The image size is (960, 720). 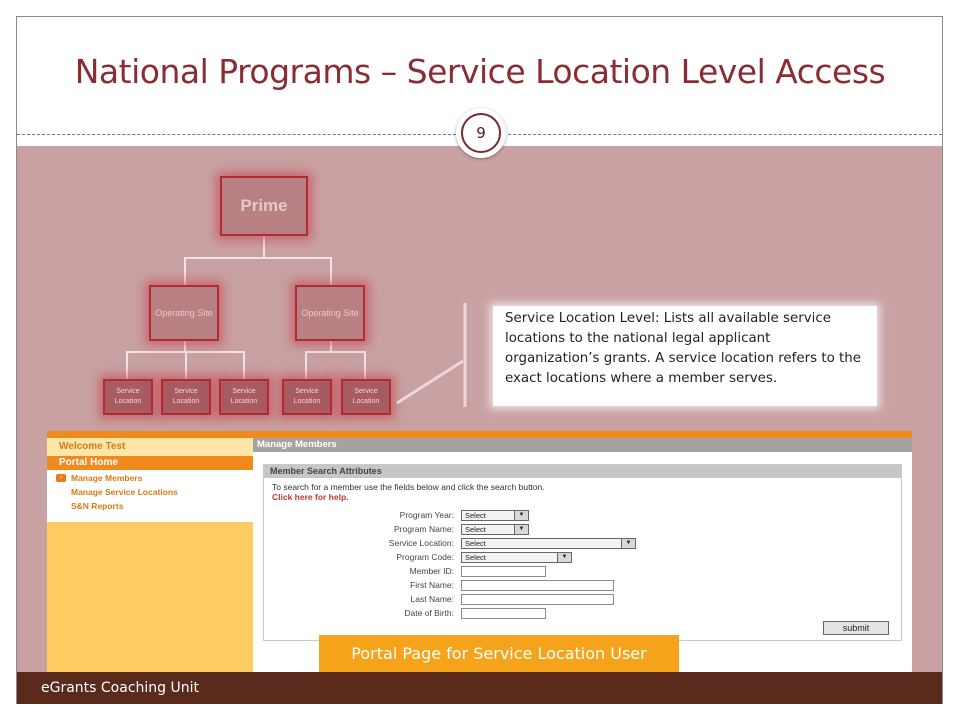 What do you see at coordinates (106, 478) in the screenshot?
I see `nav-manage-members: Manage Members` at bounding box center [106, 478].